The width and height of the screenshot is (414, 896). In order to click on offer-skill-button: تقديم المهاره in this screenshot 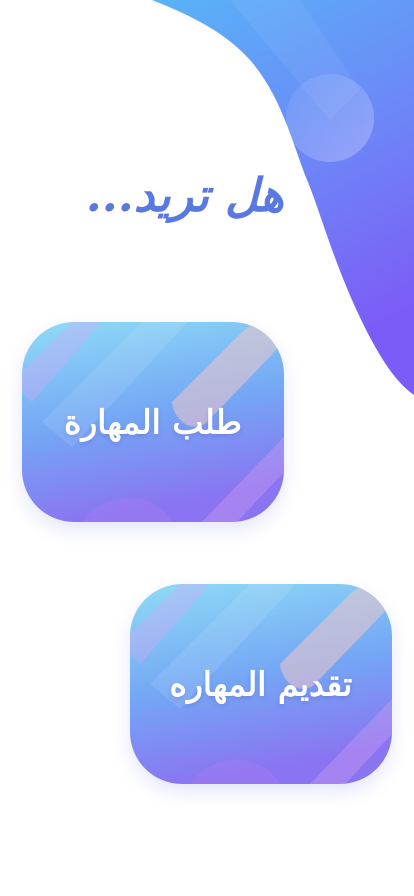, I will do `click(261, 684)`.